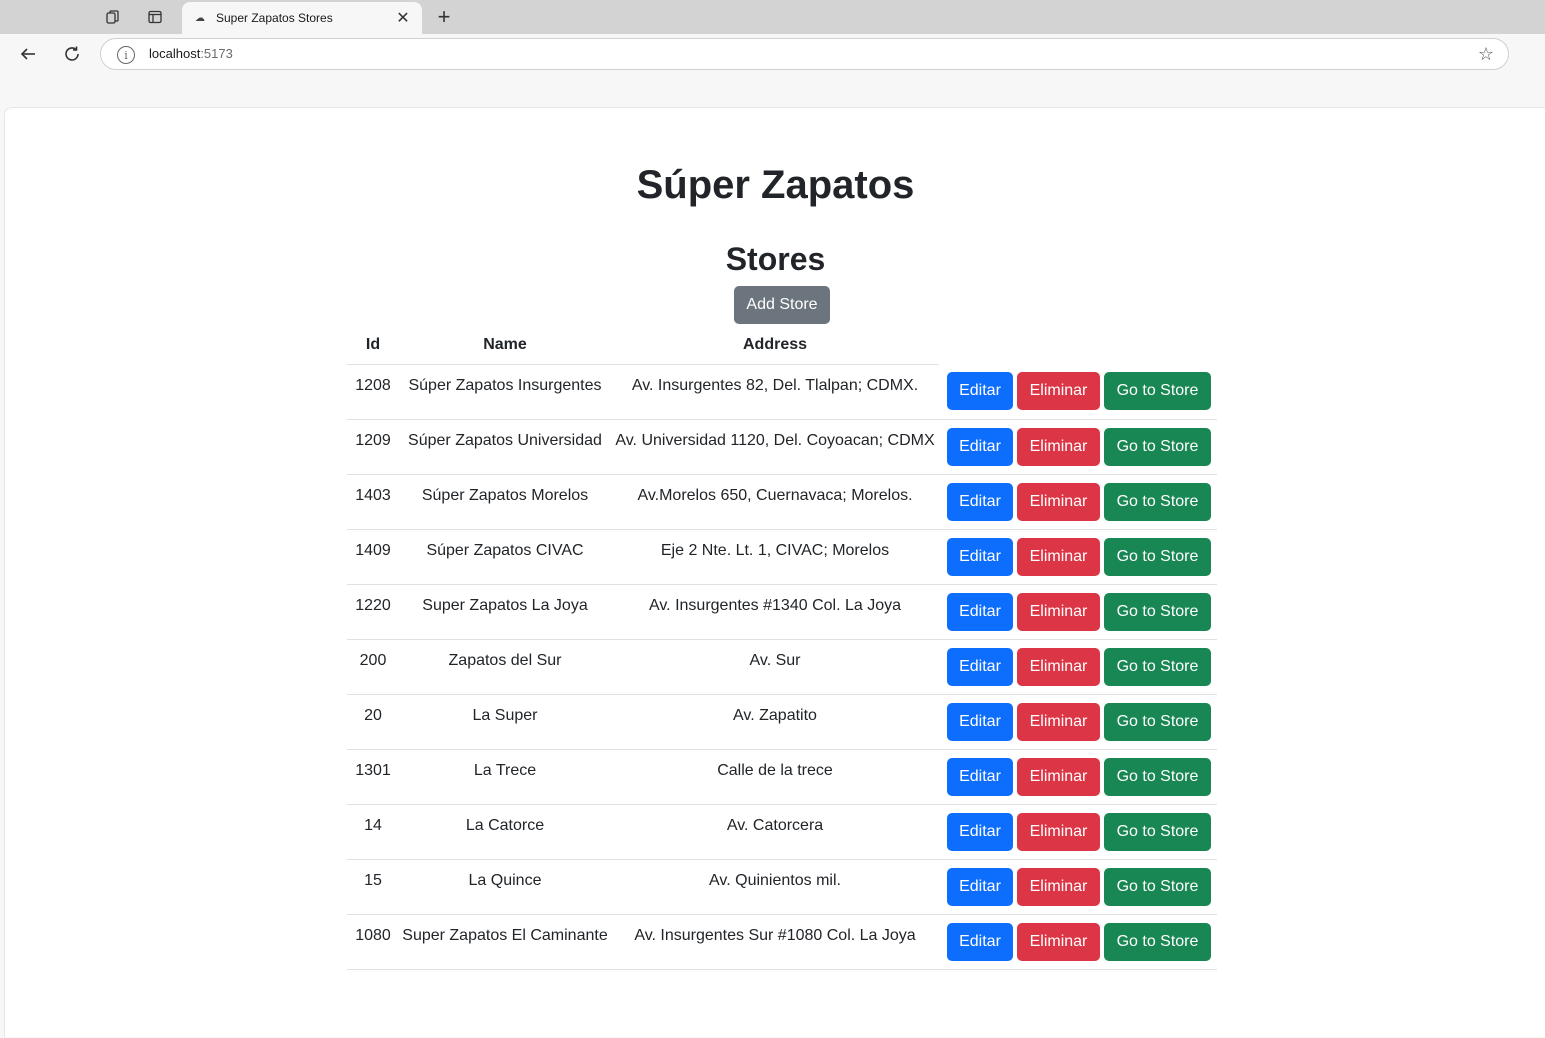 This screenshot has width=1545, height=1038. What do you see at coordinates (1486, 54) in the screenshot?
I see `favorite-star-icon: ☆` at bounding box center [1486, 54].